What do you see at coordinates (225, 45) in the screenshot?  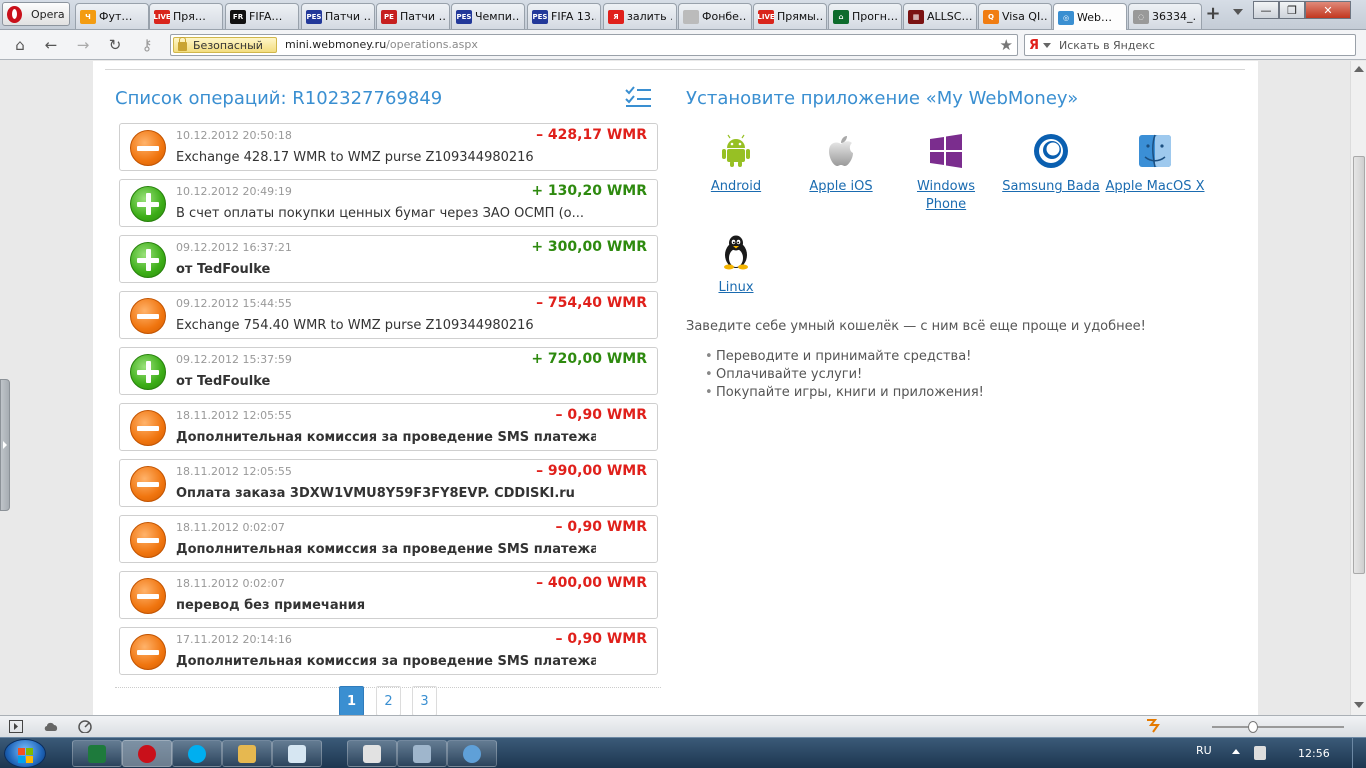 I see `secure-badge: Безопасный` at bounding box center [225, 45].